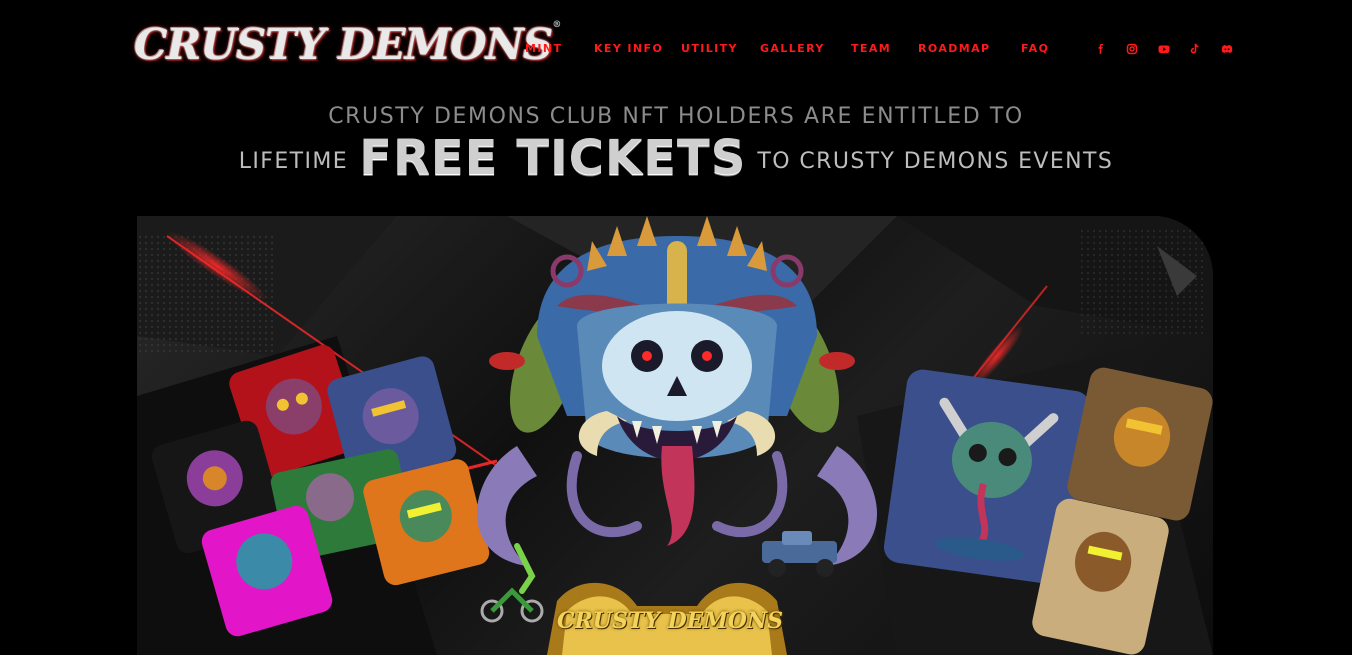 This screenshot has height=655, width=1352. Describe the element at coordinates (543, 48) in the screenshot. I see `nav-mint: MINT` at that location.